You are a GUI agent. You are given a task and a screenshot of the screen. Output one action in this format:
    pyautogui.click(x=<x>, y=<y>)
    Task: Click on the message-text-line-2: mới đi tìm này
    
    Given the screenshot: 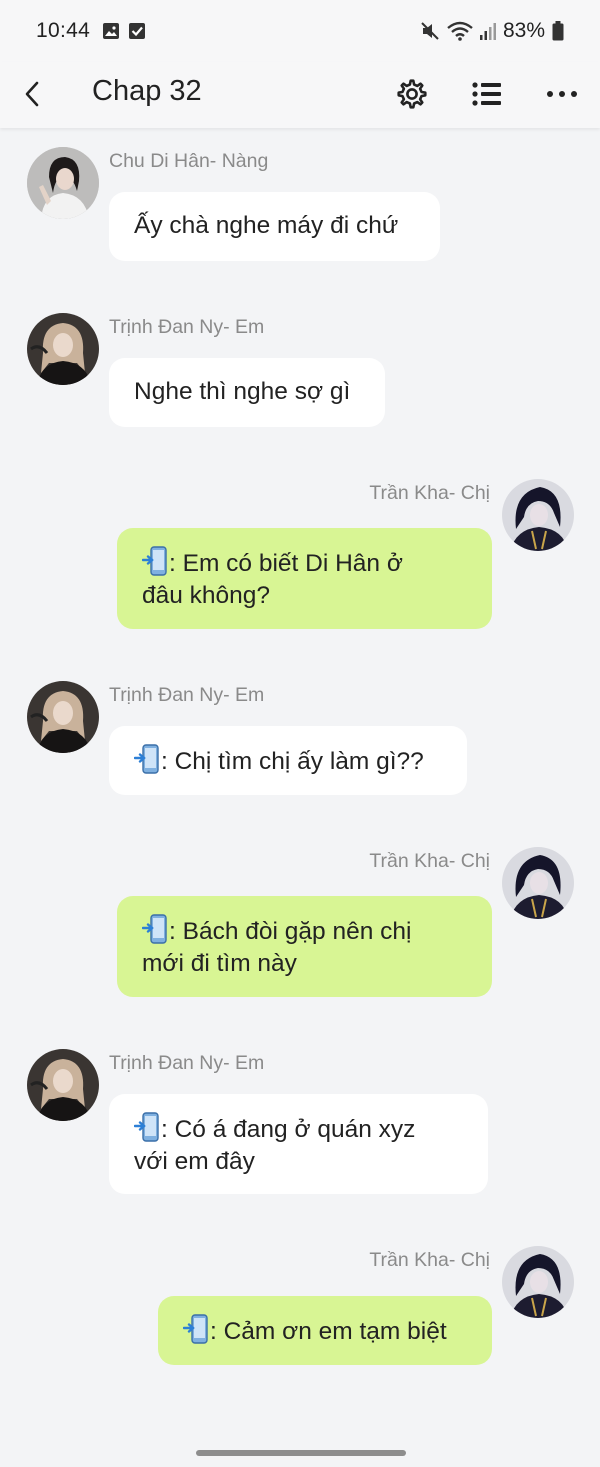 What is the action you would take?
    pyautogui.click(x=219, y=963)
    